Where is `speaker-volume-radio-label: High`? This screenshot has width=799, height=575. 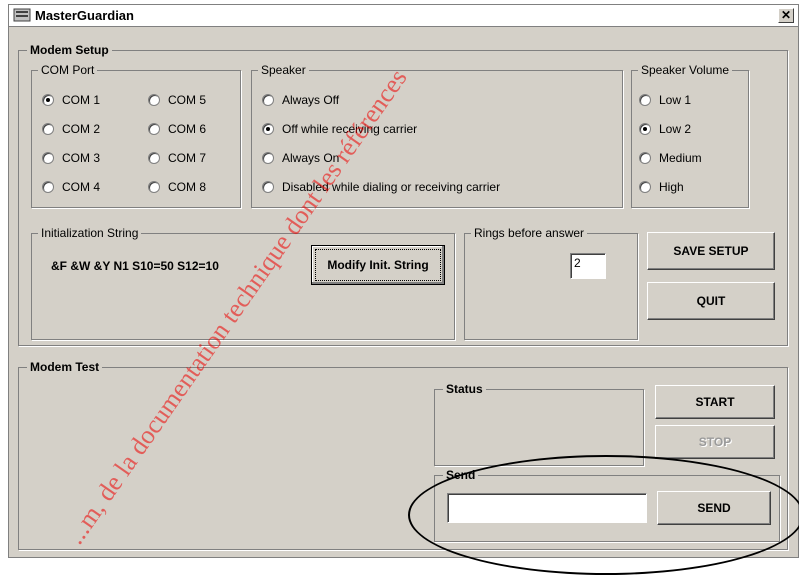
speaker-volume-radio-label: High is located at coordinates (671, 187).